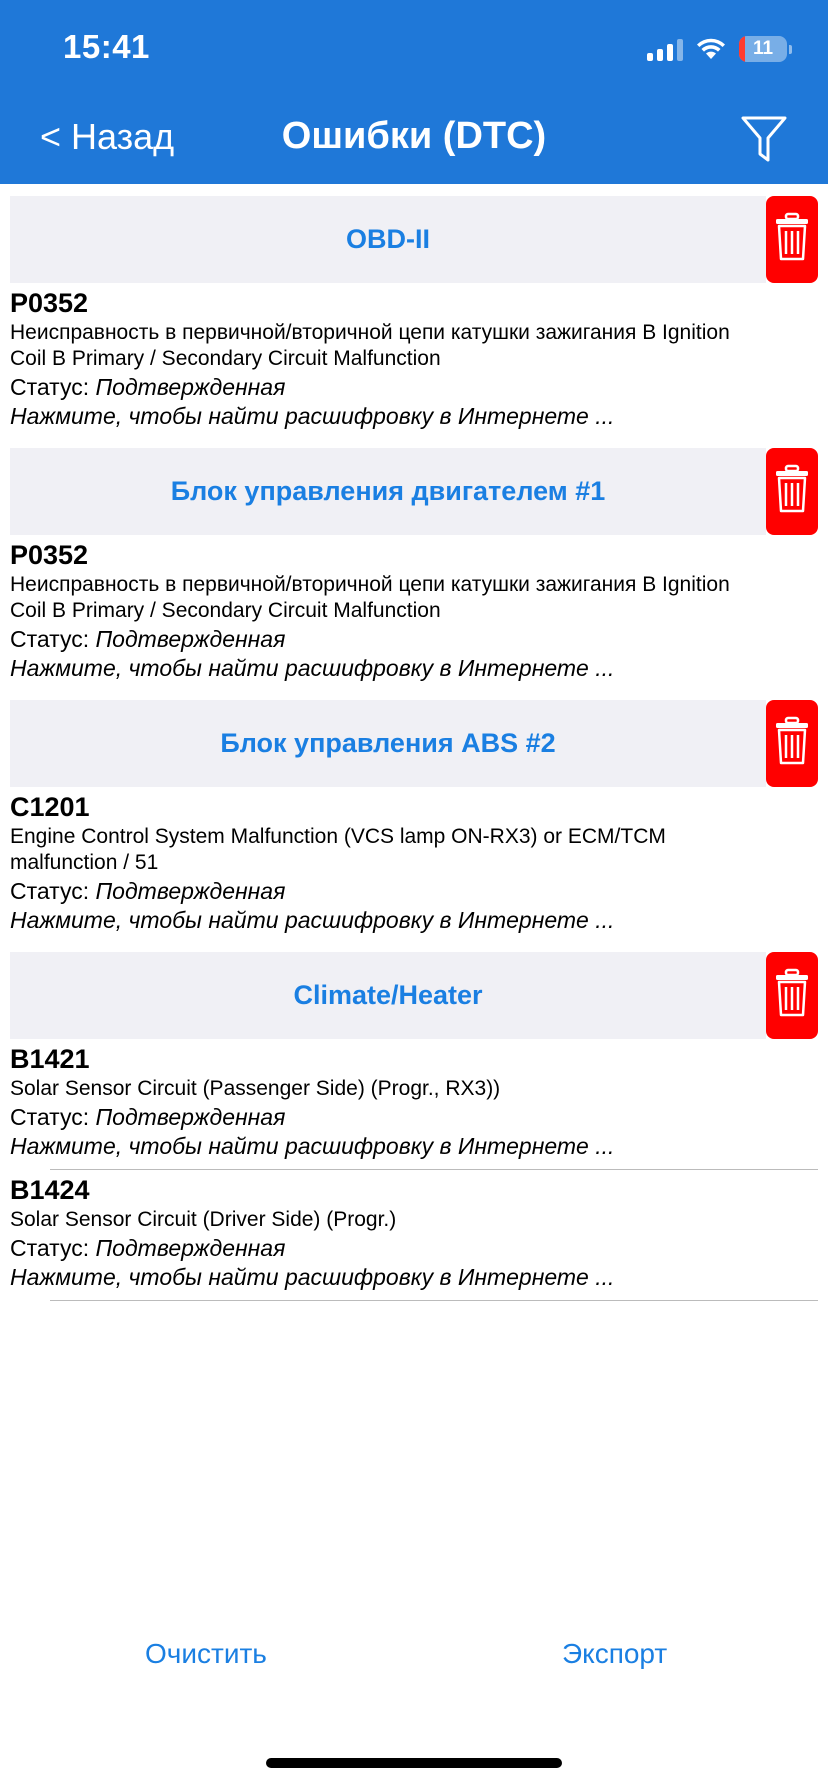  Describe the element at coordinates (206, 1654) in the screenshot. I see `clear-button: Очистить` at that location.